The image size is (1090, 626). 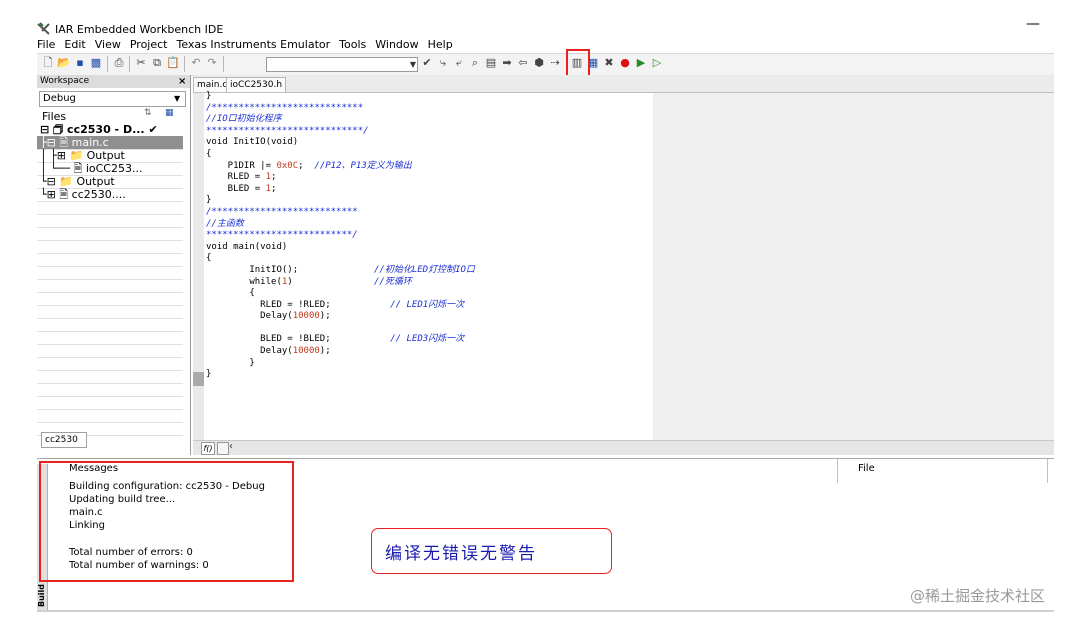 I want to click on cut-icon: ✂, so click(x=141, y=63).